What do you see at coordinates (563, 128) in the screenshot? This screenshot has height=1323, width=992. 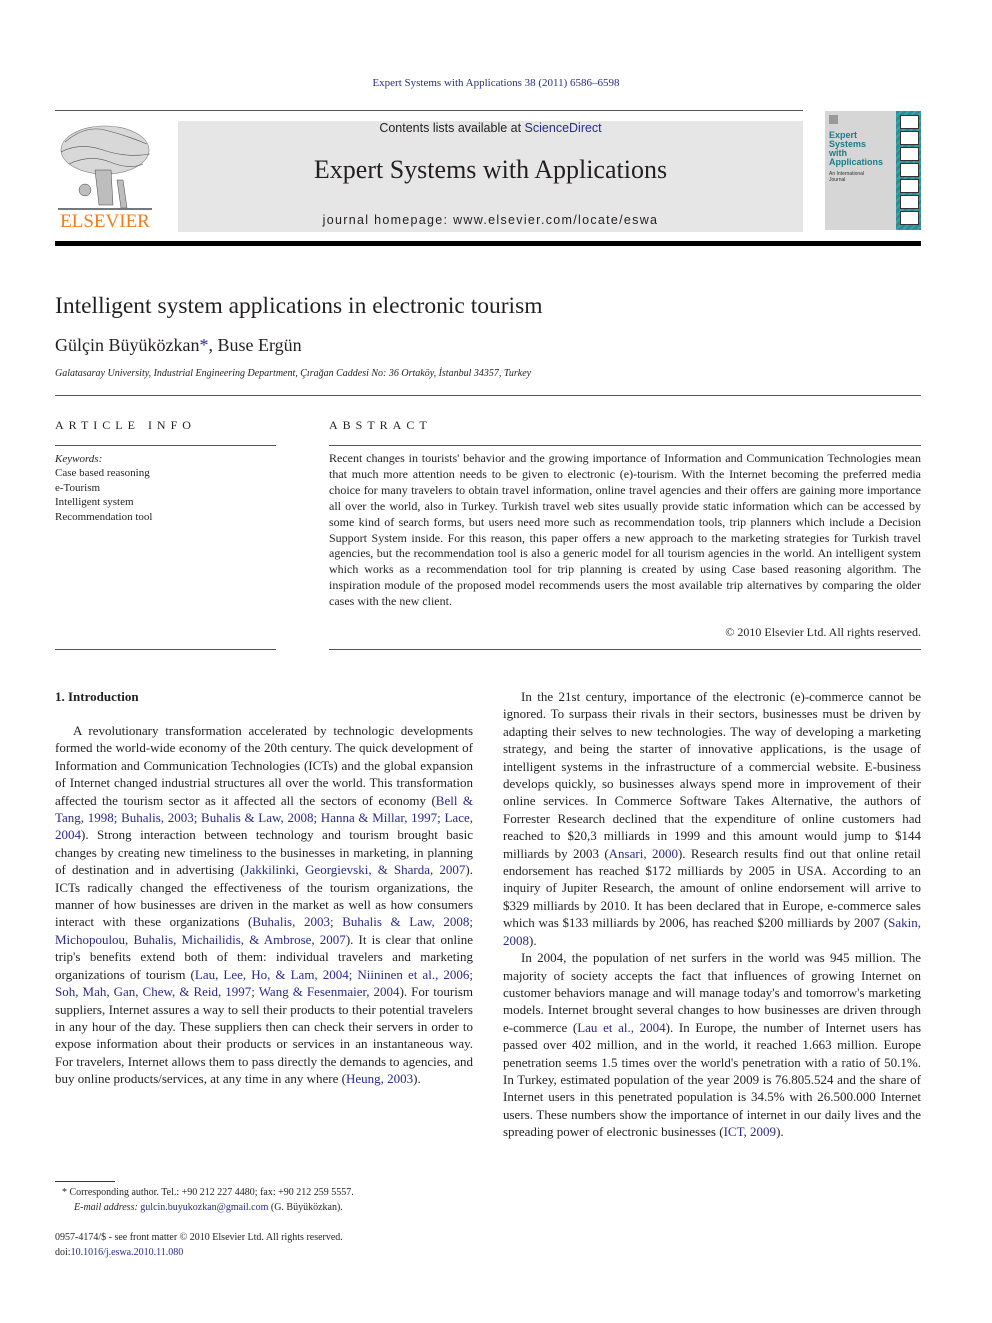 I see `sciencedirect-link: ScienceDirect` at bounding box center [563, 128].